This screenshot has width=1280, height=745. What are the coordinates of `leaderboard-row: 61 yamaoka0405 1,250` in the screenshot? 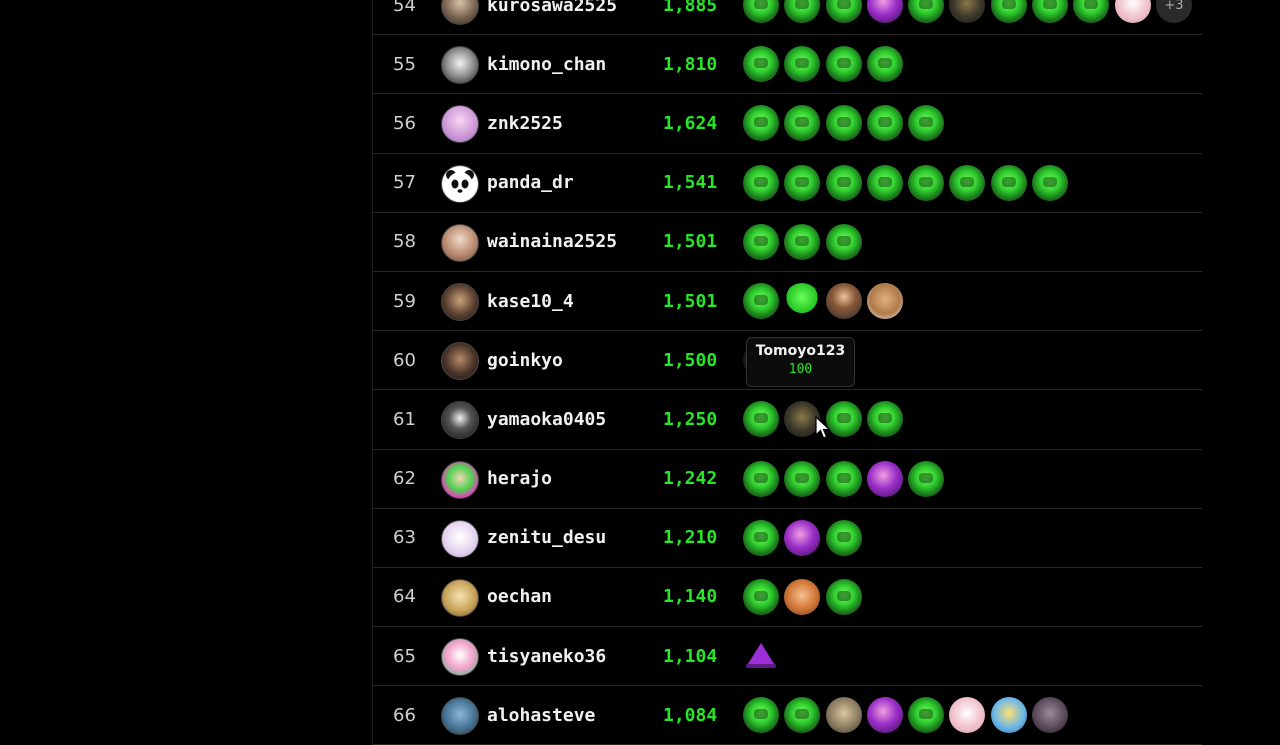 It's located at (787, 420).